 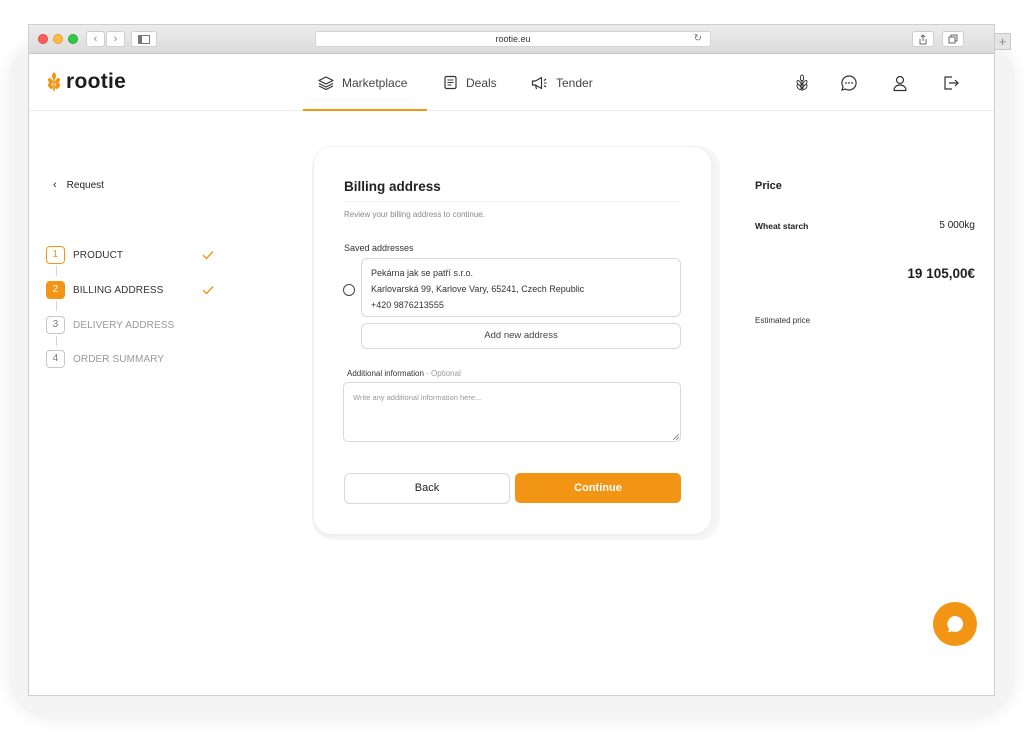 What do you see at coordinates (953, 39) in the screenshot?
I see `tabs-overview-icon` at bounding box center [953, 39].